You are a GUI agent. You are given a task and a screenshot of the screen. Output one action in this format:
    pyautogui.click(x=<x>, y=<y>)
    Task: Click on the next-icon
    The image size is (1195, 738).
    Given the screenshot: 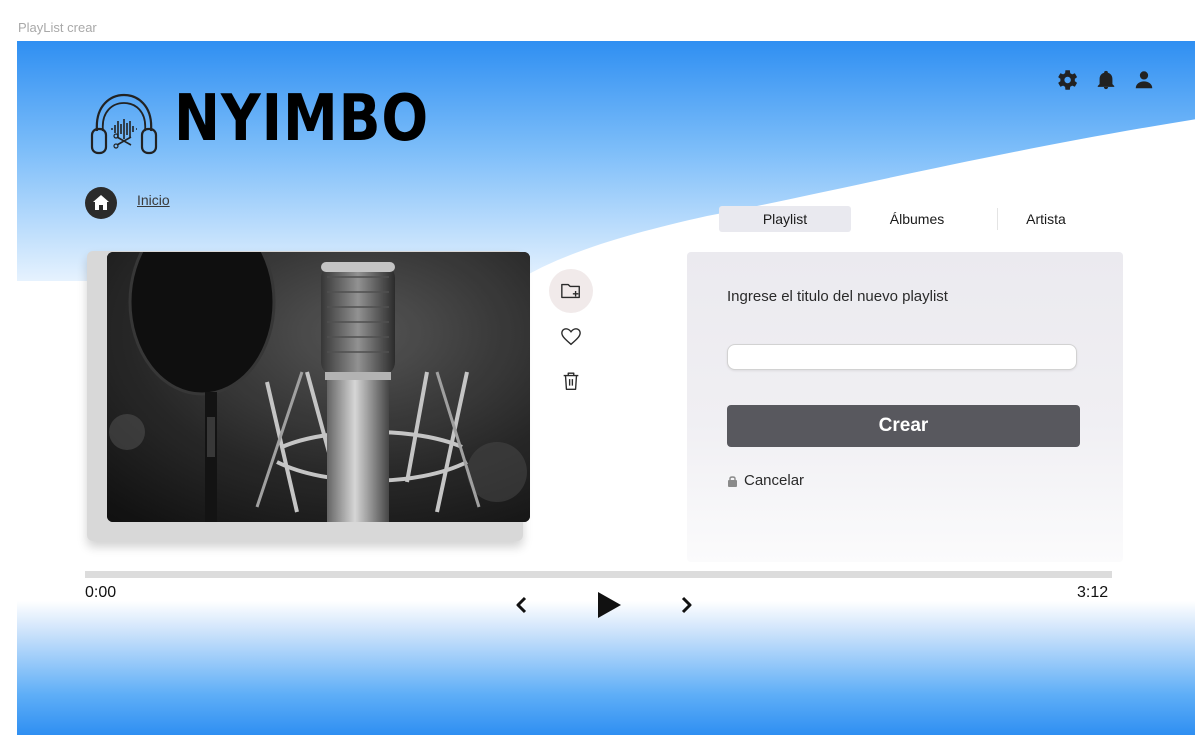 What is the action you would take?
    pyautogui.click(x=686, y=605)
    